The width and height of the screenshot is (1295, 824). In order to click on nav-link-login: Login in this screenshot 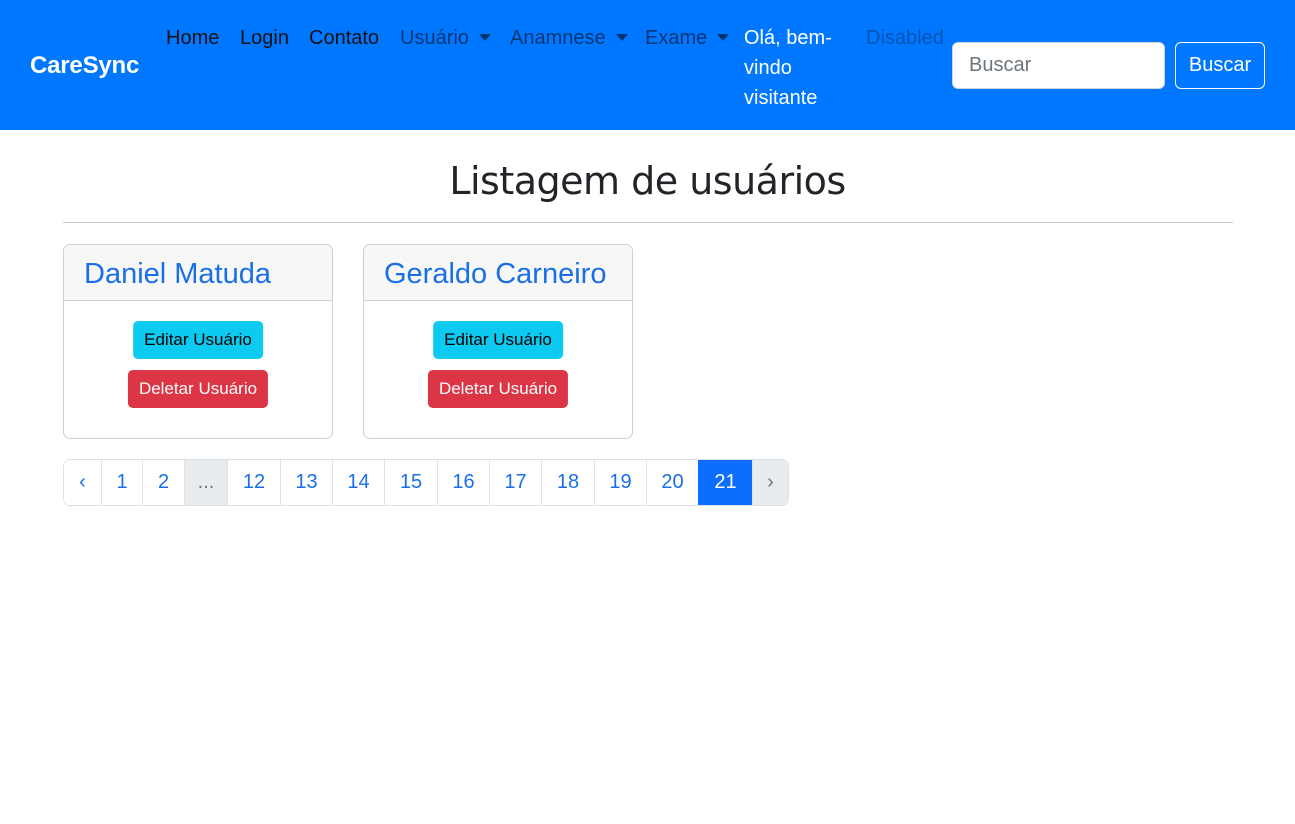, I will do `click(264, 38)`.